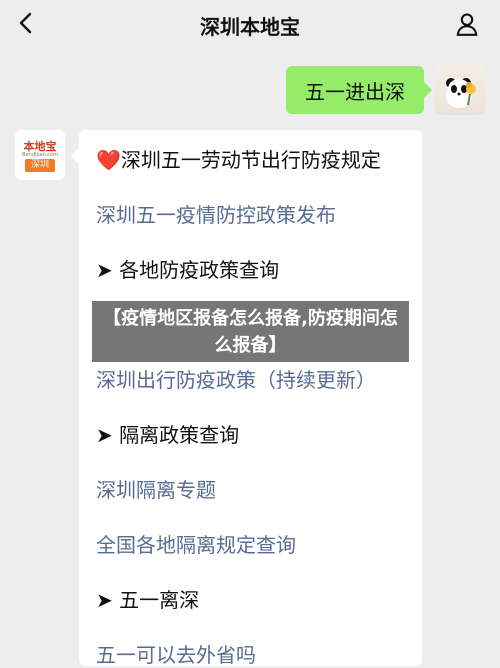 This screenshot has height=668, width=500. What do you see at coordinates (250, 318) in the screenshot?
I see `overlay-line-1: 【疫情地区报备怎么报备,防疫期间怎` at bounding box center [250, 318].